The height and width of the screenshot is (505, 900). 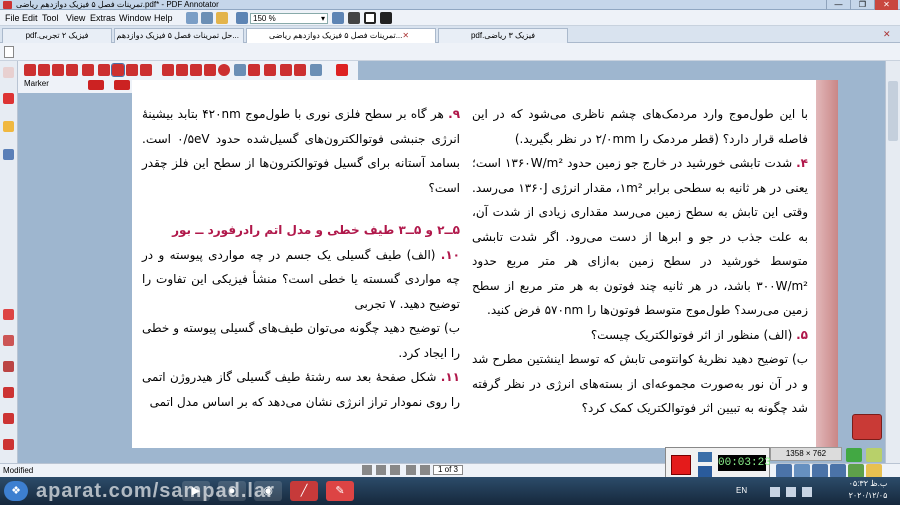 What do you see at coordinates (104, 70) in the screenshot?
I see `pen-tool-icon` at bounding box center [104, 70].